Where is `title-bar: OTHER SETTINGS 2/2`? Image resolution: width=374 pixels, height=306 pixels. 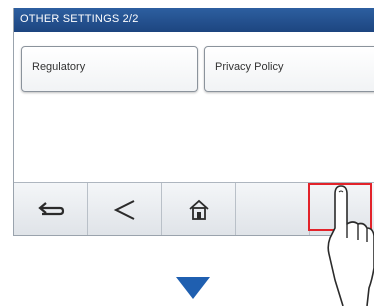
title-bar: OTHER SETTINGS 2/2 is located at coordinates (194, 20).